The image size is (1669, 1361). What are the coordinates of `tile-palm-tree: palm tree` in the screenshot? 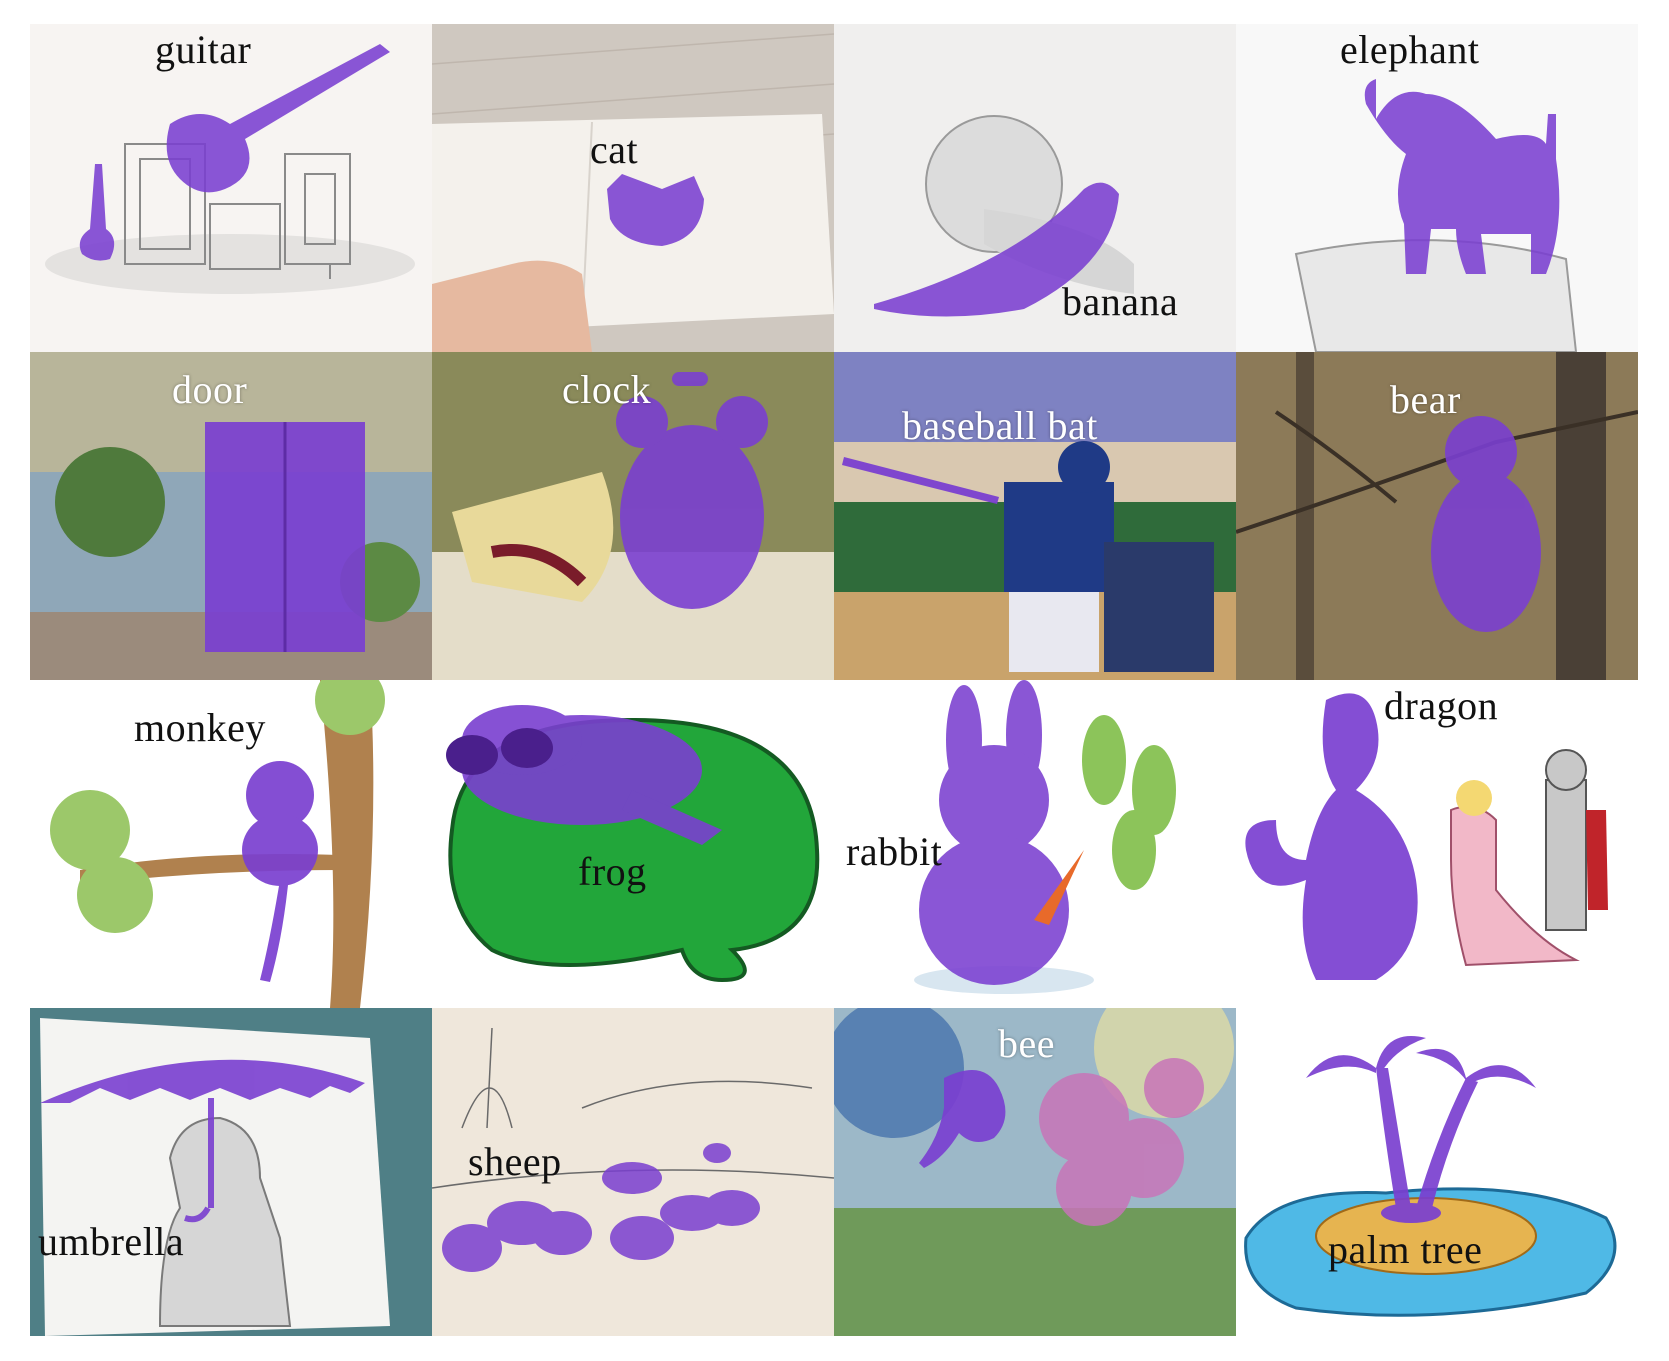 It's located at (1437, 1172).